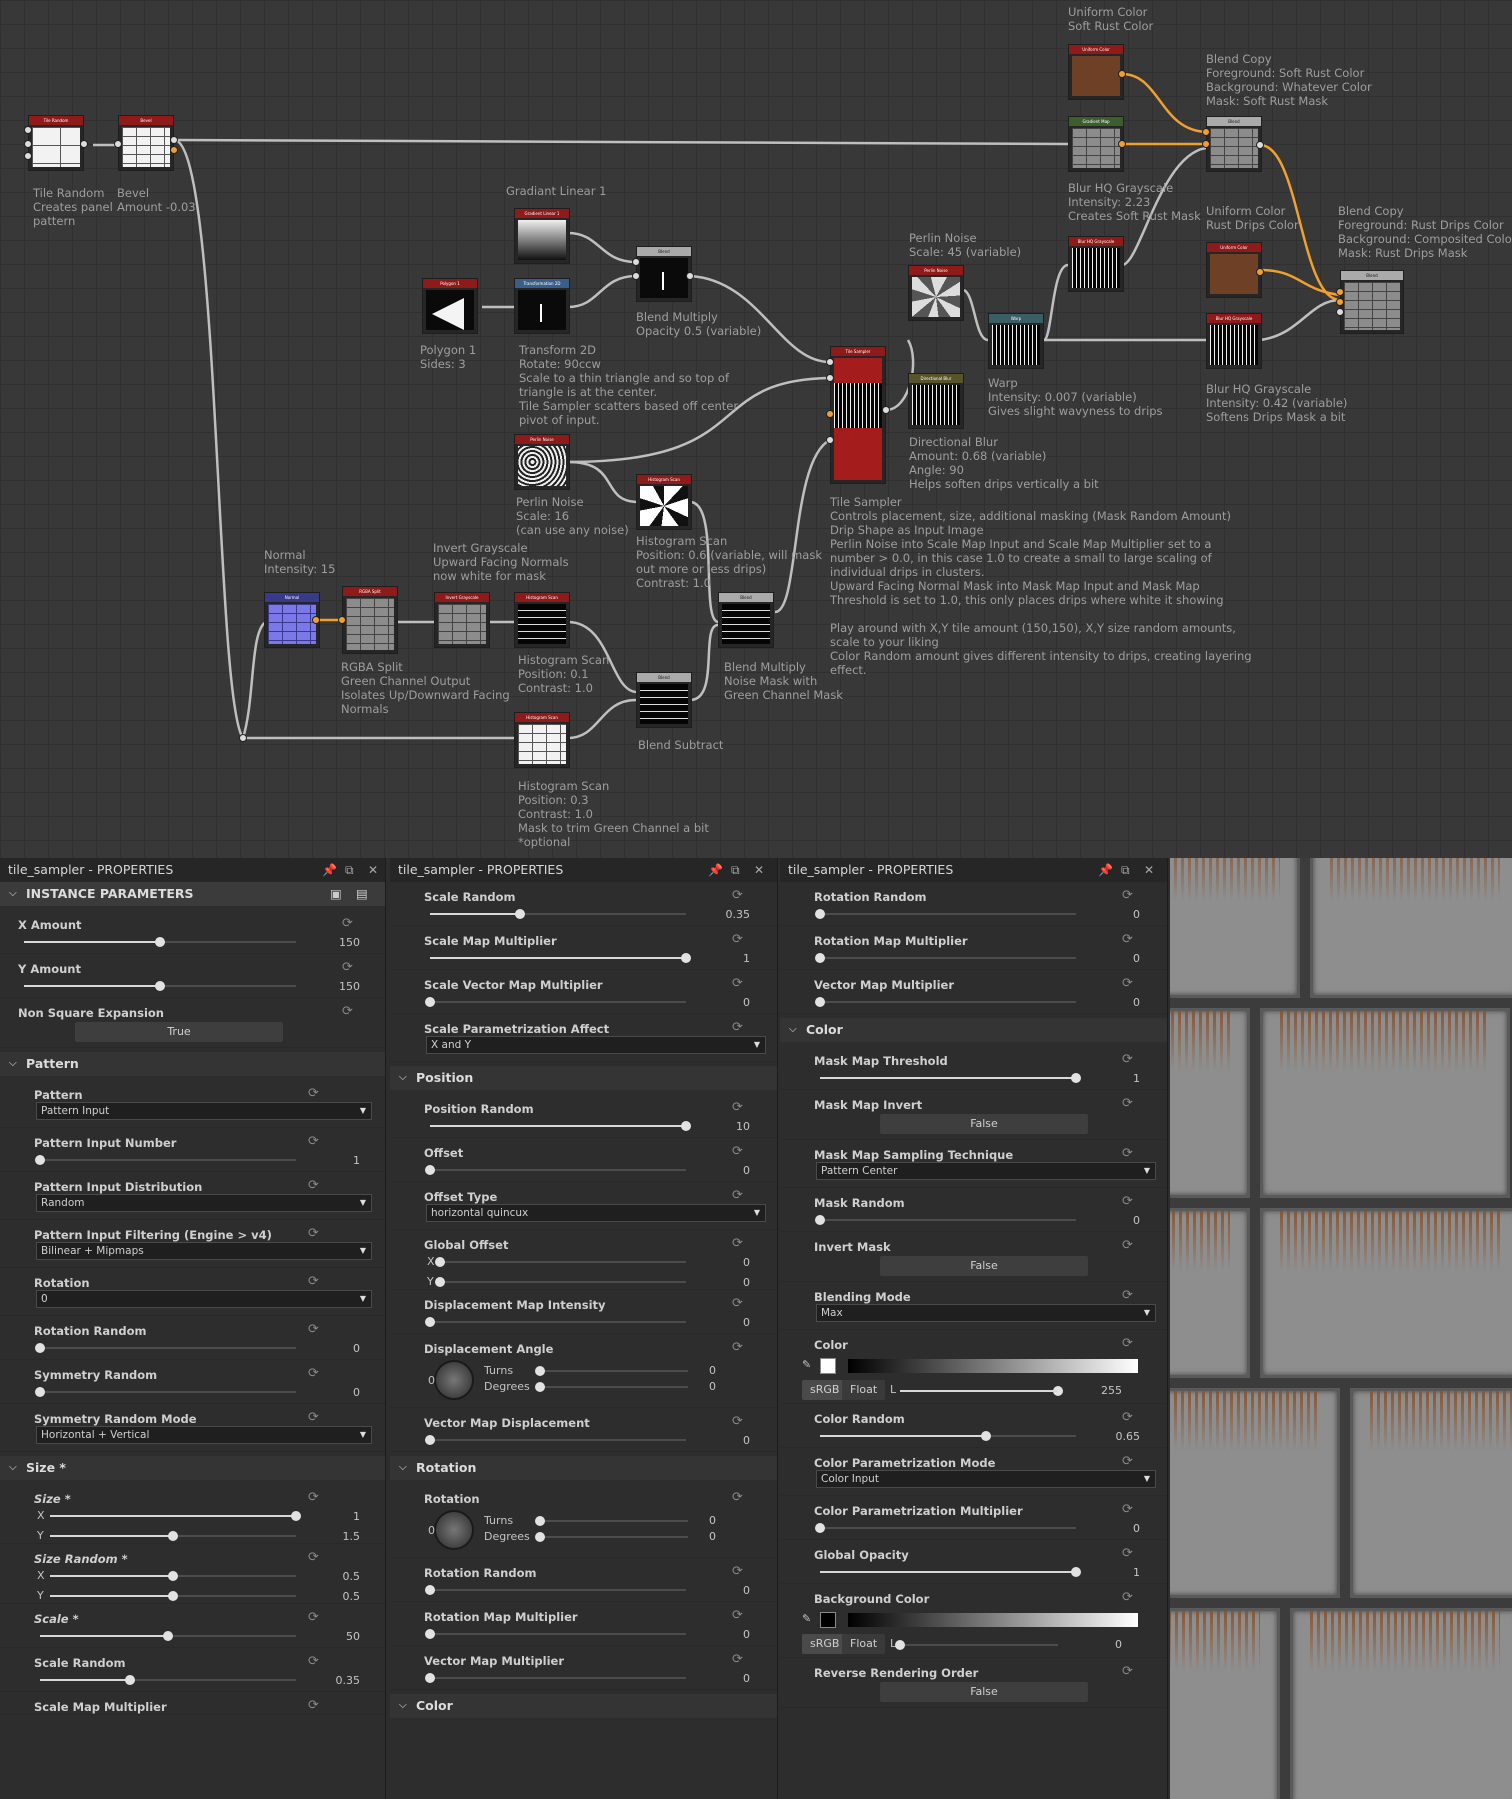 This screenshot has height=1799, width=1512. I want to click on toggle-button: False, so click(984, 1692).